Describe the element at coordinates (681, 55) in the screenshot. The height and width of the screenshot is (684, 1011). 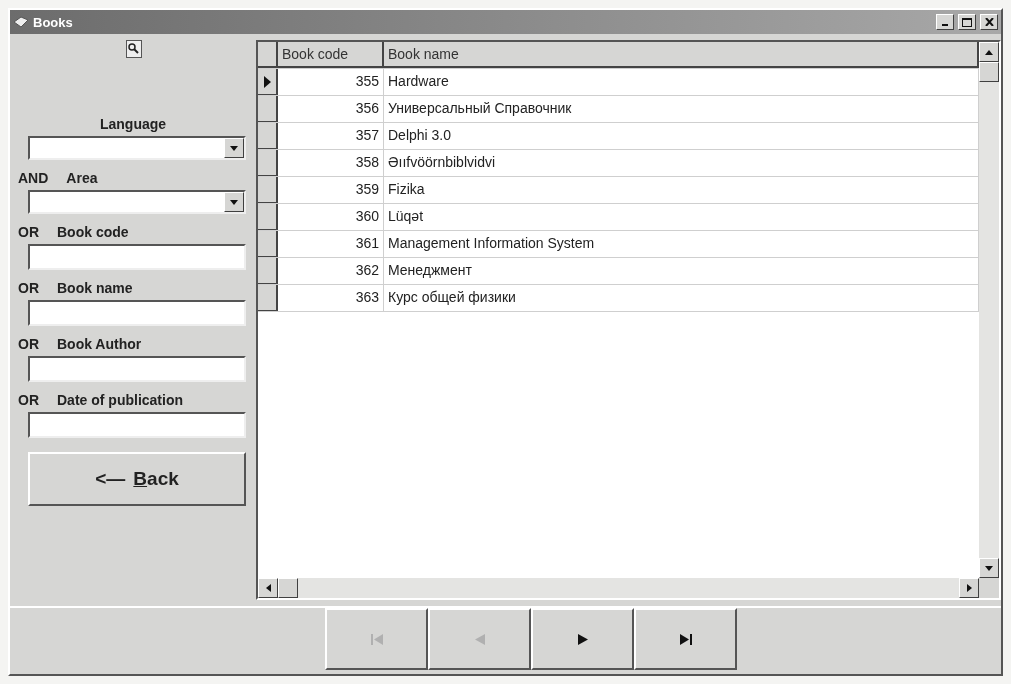
I see `column-header: Book name` at that location.